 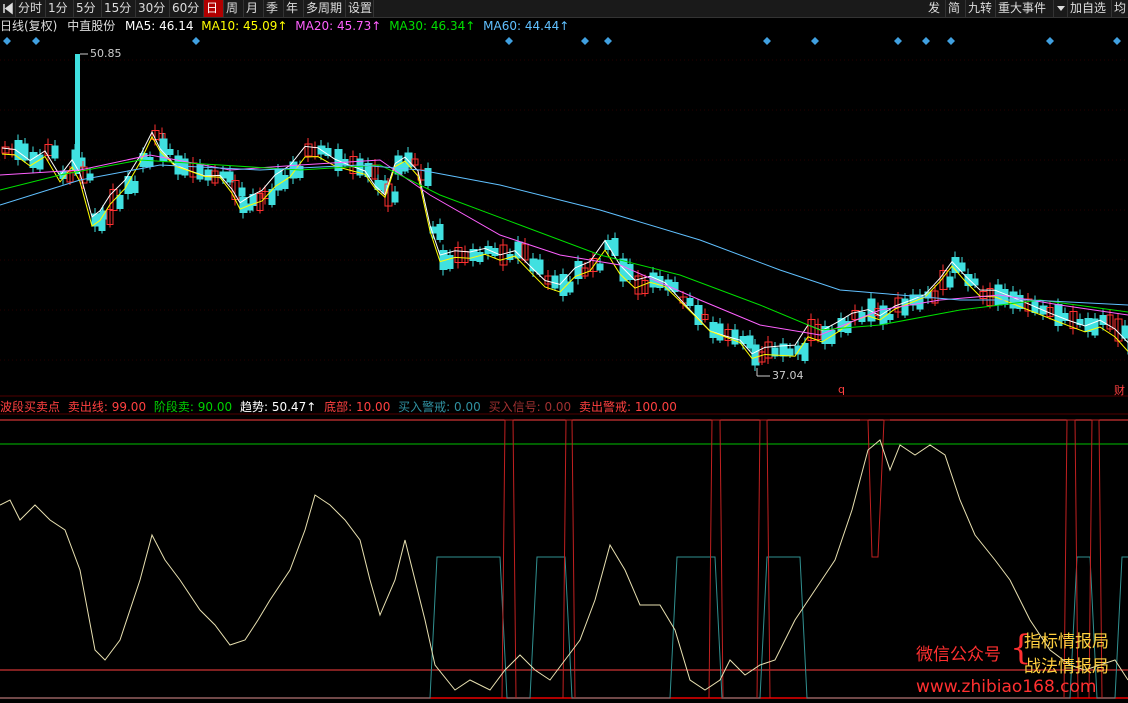 I want to click on watermark-line1: 指标情报局, so click(x=1066, y=642).